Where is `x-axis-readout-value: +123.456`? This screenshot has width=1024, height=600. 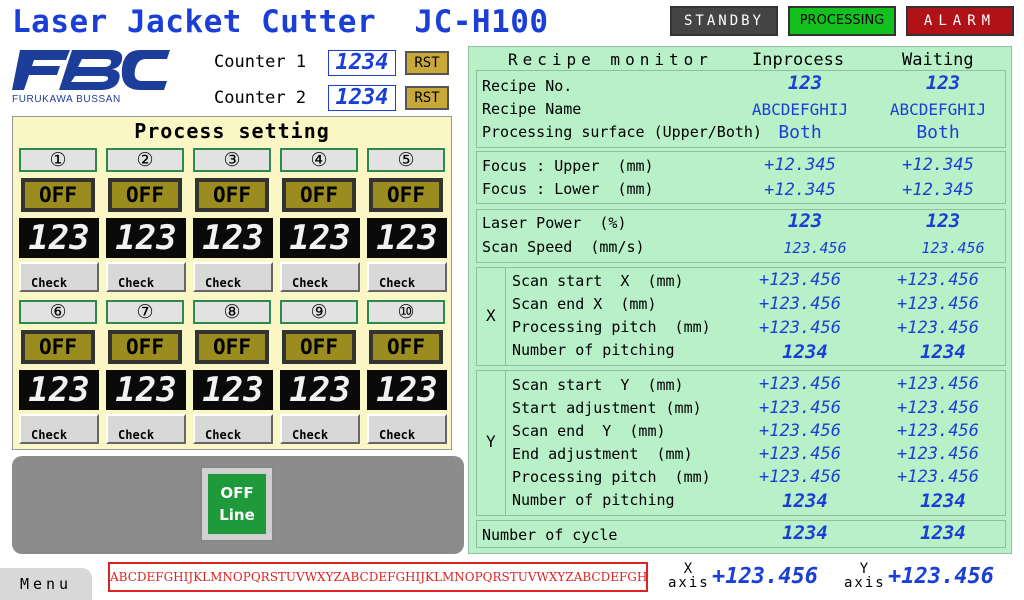
x-axis-readout-value: +123.456 is located at coordinates (765, 576).